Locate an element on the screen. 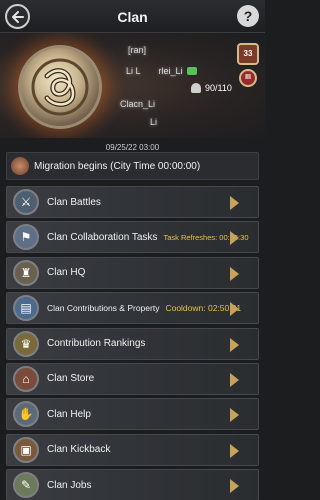 The width and height of the screenshot is (320, 500). castle-icon: ♜ is located at coordinates (26, 272).